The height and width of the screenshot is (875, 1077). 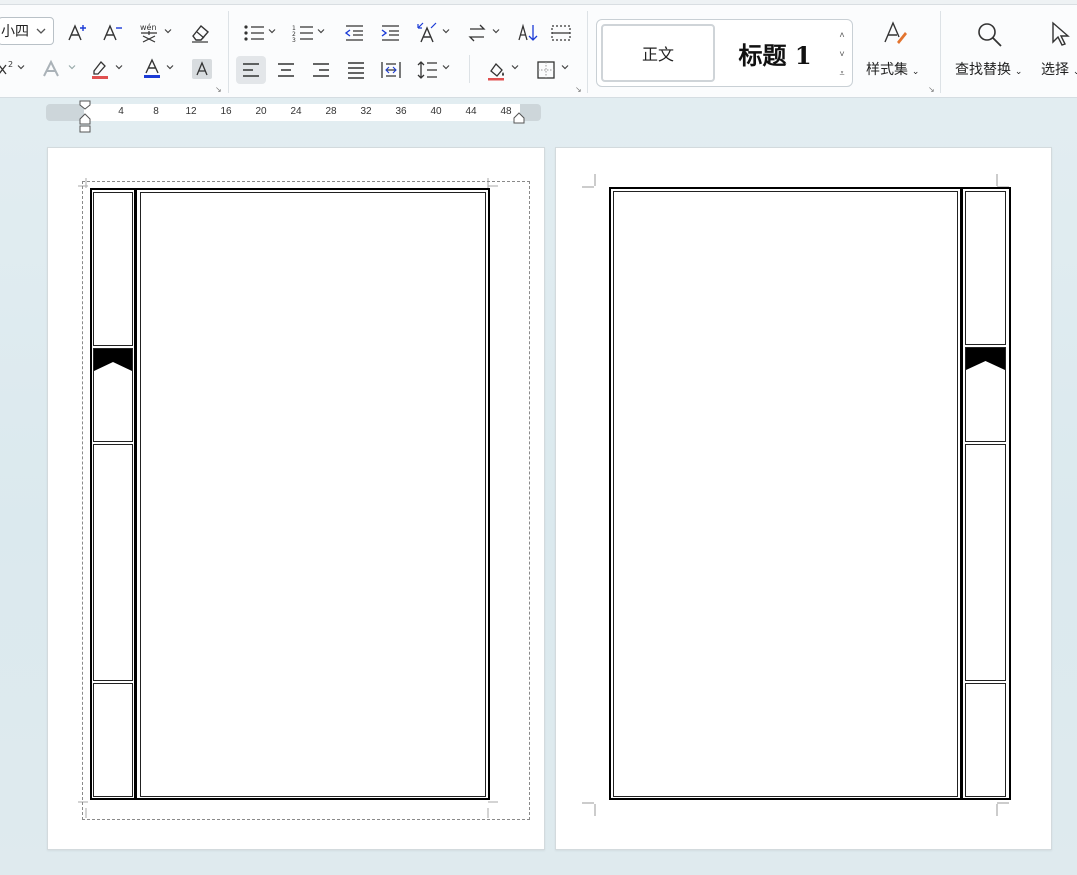 What do you see at coordinates (149, 33) in the screenshot?
I see `phonetic-guide-icon: wén` at bounding box center [149, 33].